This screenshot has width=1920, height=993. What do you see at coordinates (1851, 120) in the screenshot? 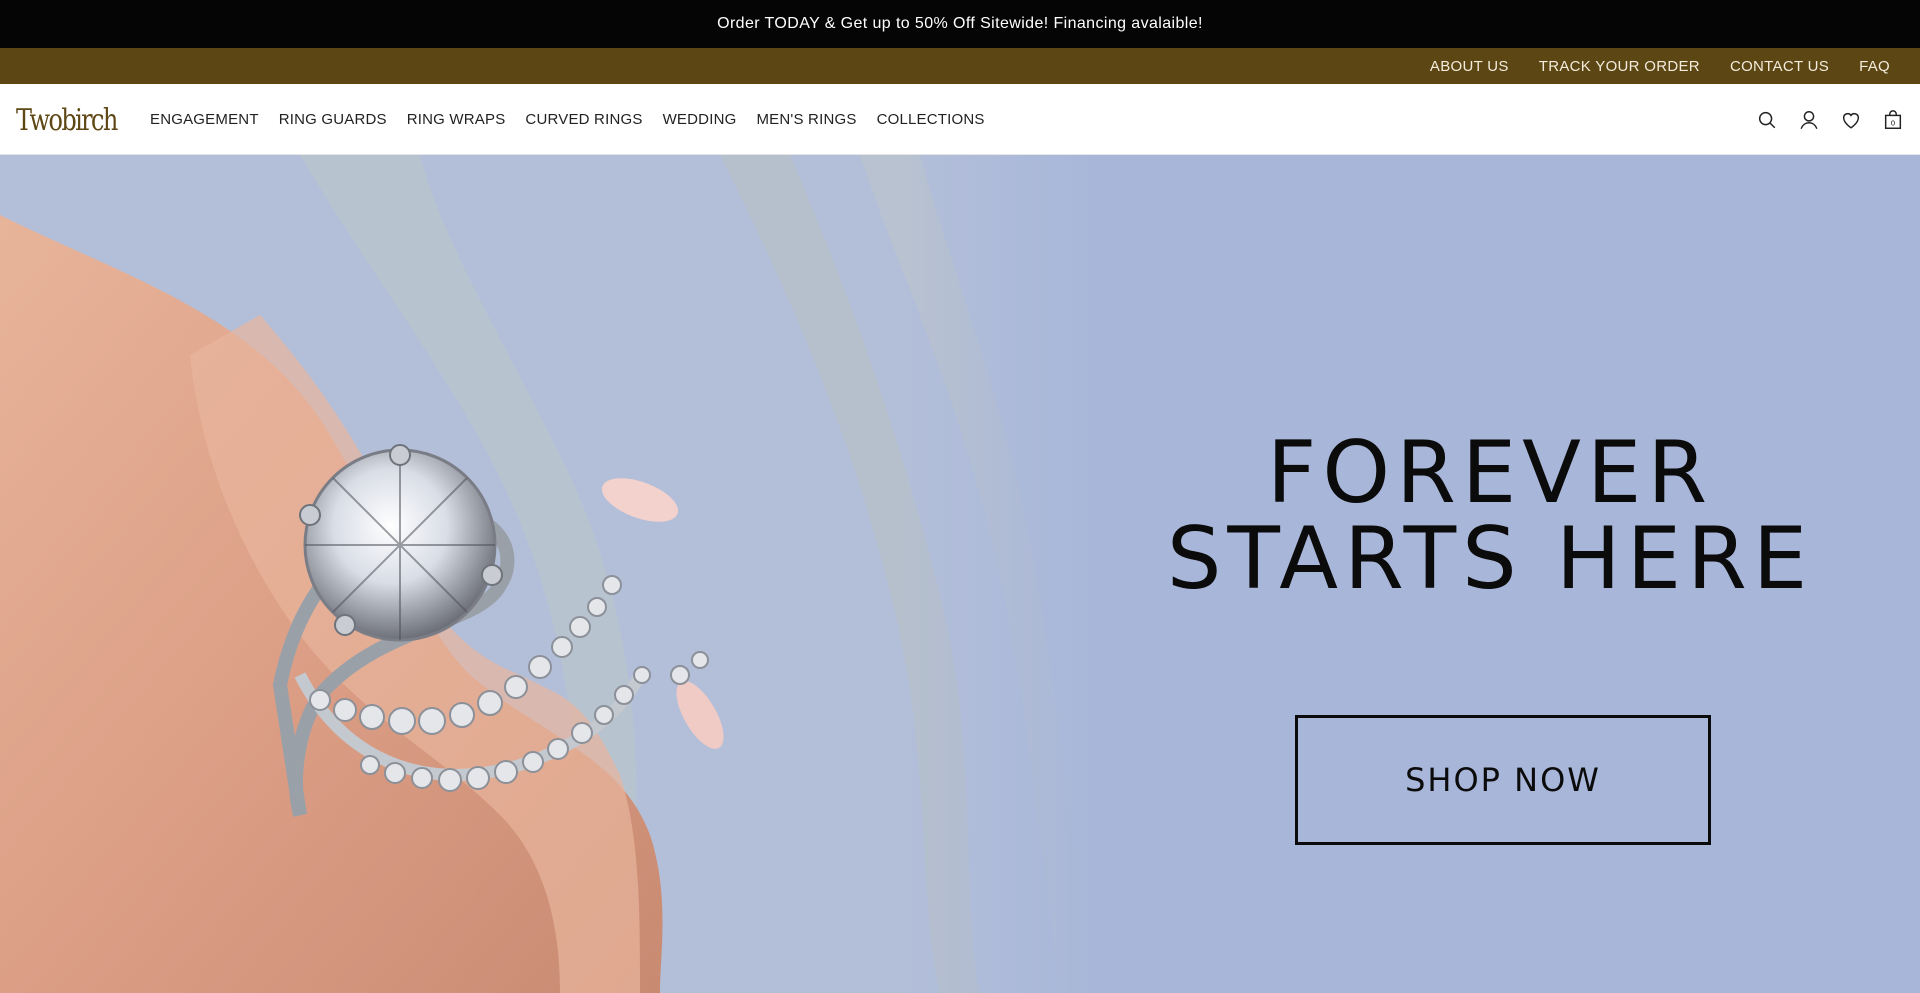
I see `wishlist-heart-icon` at bounding box center [1851, 120].